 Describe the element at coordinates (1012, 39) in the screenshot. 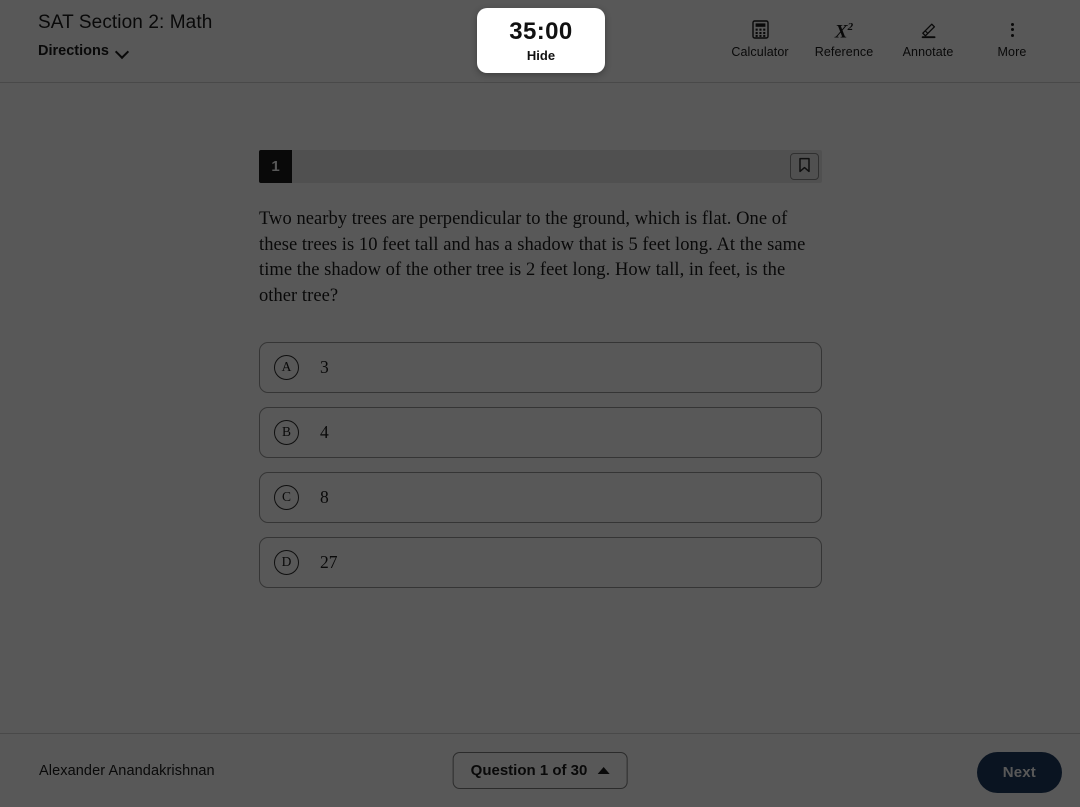

I see `more-button: More` at that location.